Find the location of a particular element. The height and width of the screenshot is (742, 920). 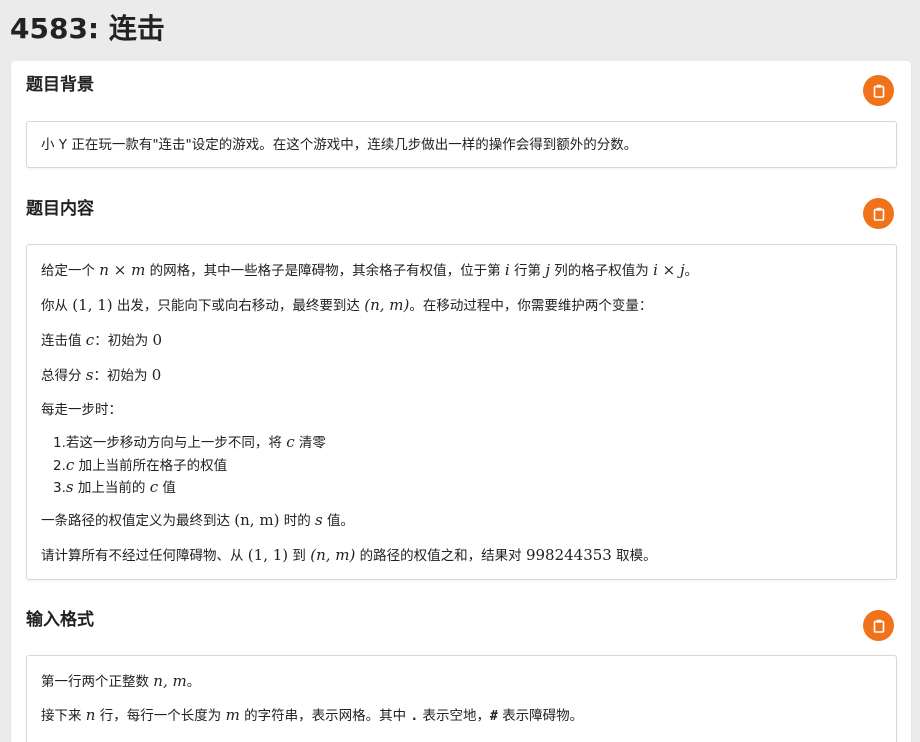

section-title-background: 题目背景 is located at coordinates (60, 85).